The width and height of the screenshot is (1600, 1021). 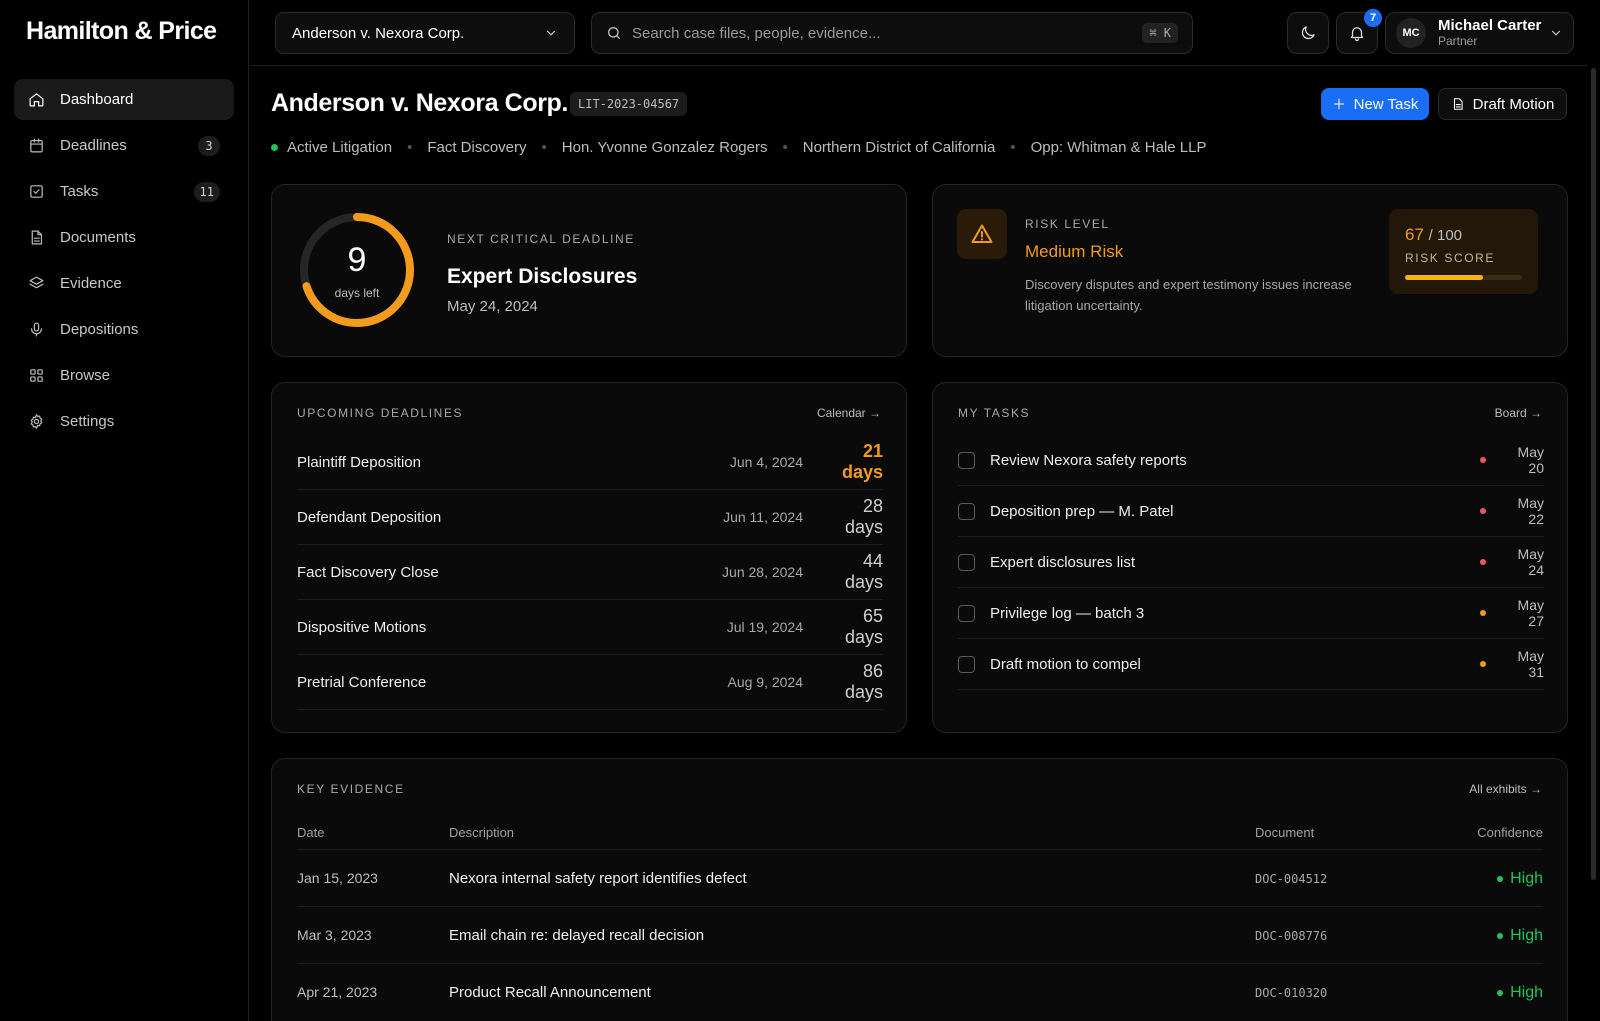 I want to click on draft-motion-button: Draft Motion, so click(x=1502, y=104).